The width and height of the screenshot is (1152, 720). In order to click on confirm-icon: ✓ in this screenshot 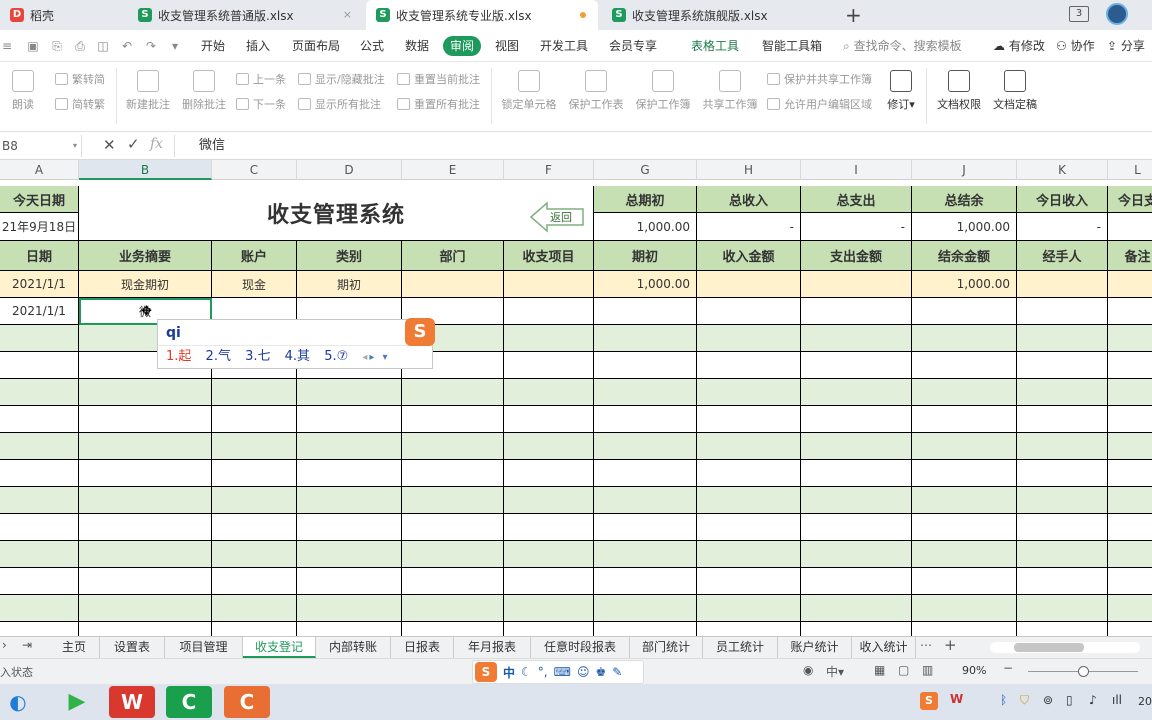, I will do `click(133, 144)`.